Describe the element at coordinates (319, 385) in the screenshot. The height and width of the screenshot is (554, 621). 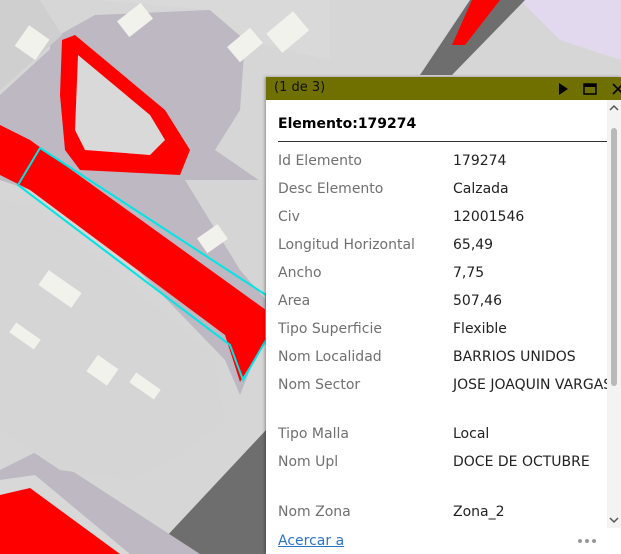
I see `attribute-label: Nom Sector` at that location.